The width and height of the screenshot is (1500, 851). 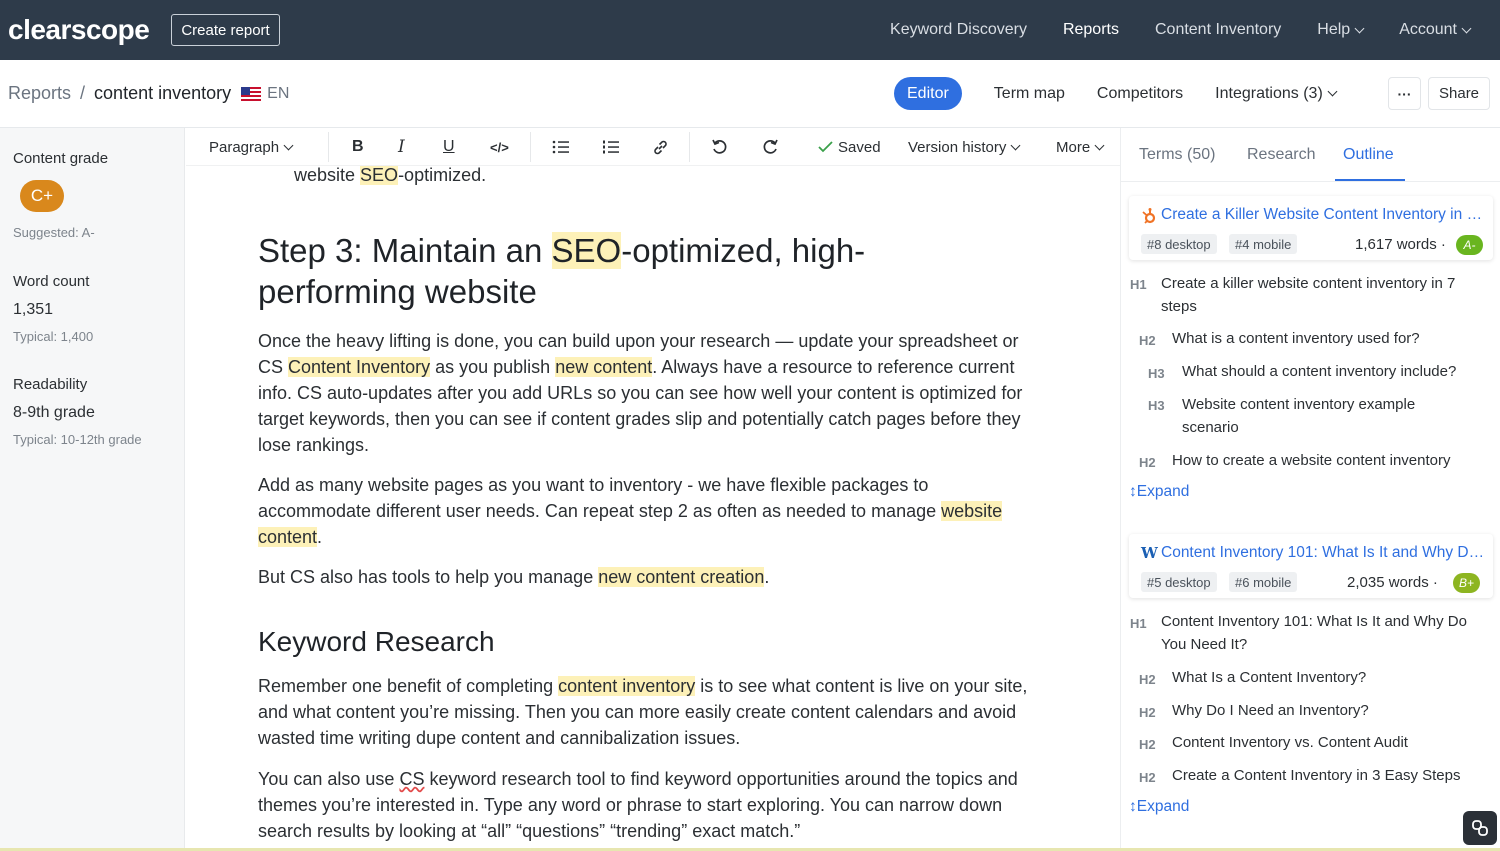 What do you see at coordinates (442, 175) in the screenshot?
I see `text: -optimized.` at bounding box center [442, 175].